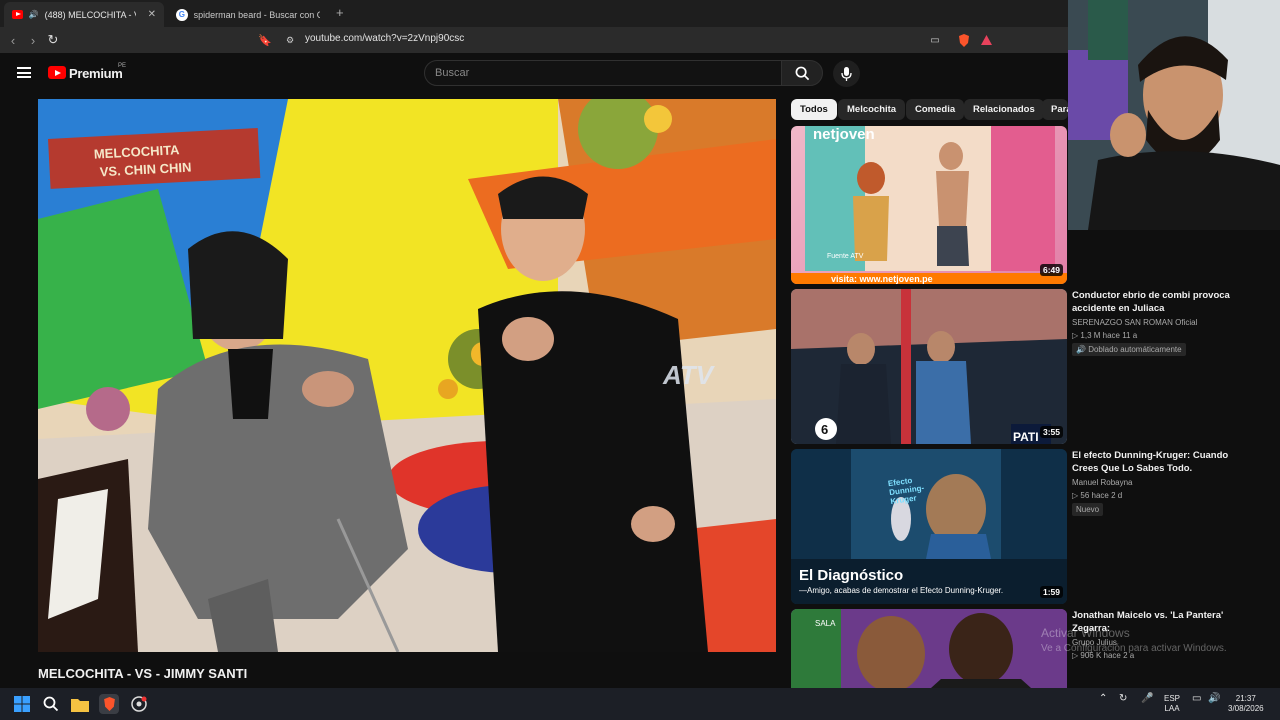 This screenshot has width=1280, height=720. I want to click on clock-time: 21:37, so click(1245, 698).